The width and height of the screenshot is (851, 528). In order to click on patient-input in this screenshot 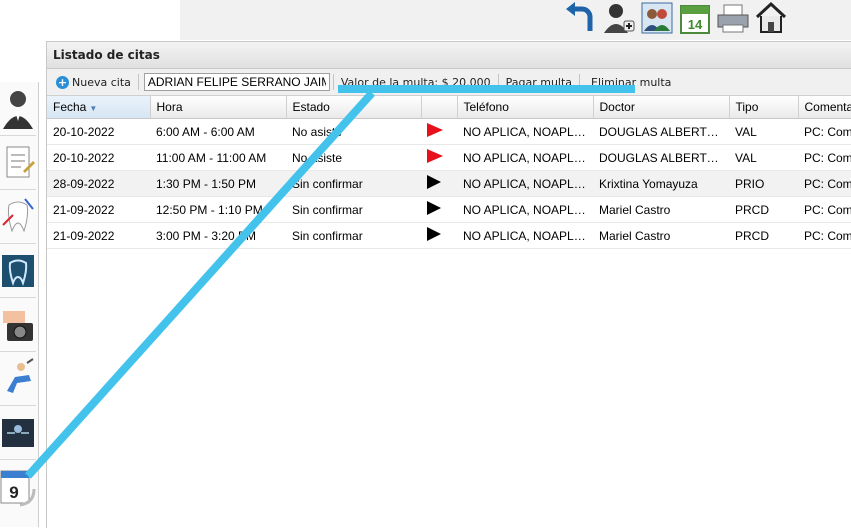, I will do `click(236, 82)`.